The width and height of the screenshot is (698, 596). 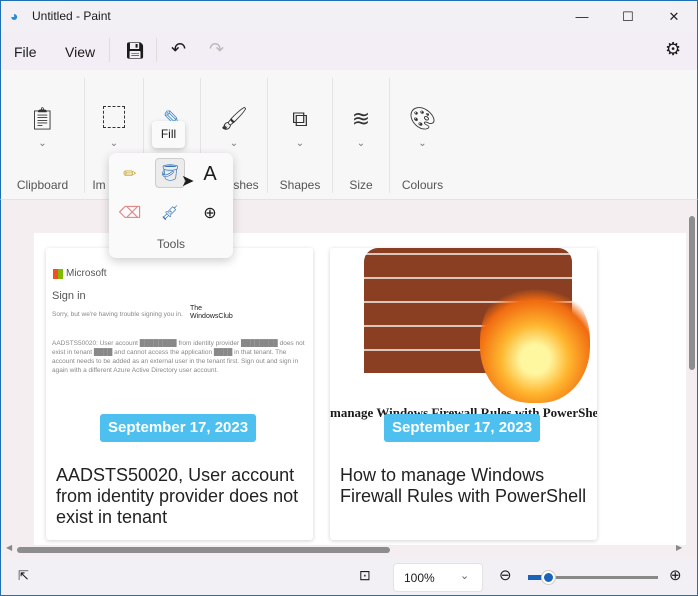 I want to click on scroll-left-icon: ◀, so click(x=9, y=547).